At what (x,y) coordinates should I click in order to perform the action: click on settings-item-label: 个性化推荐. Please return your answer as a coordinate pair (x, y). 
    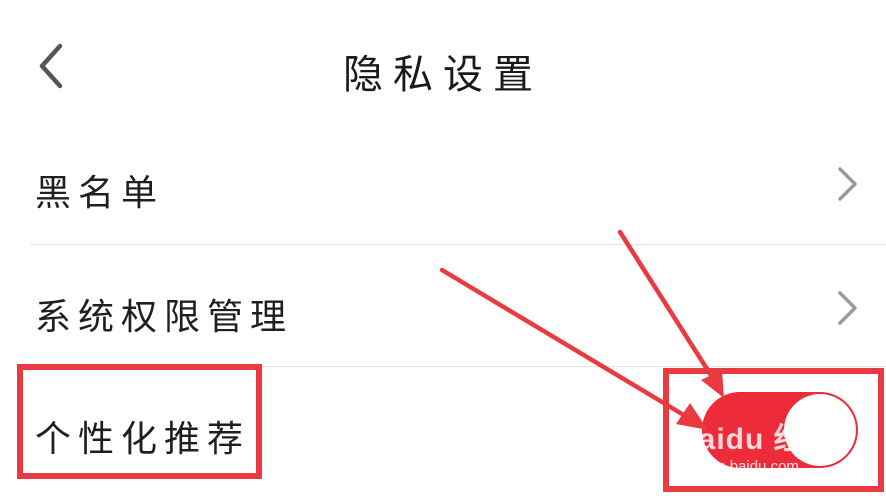
    Looking at the image, I should click on (143, 439).